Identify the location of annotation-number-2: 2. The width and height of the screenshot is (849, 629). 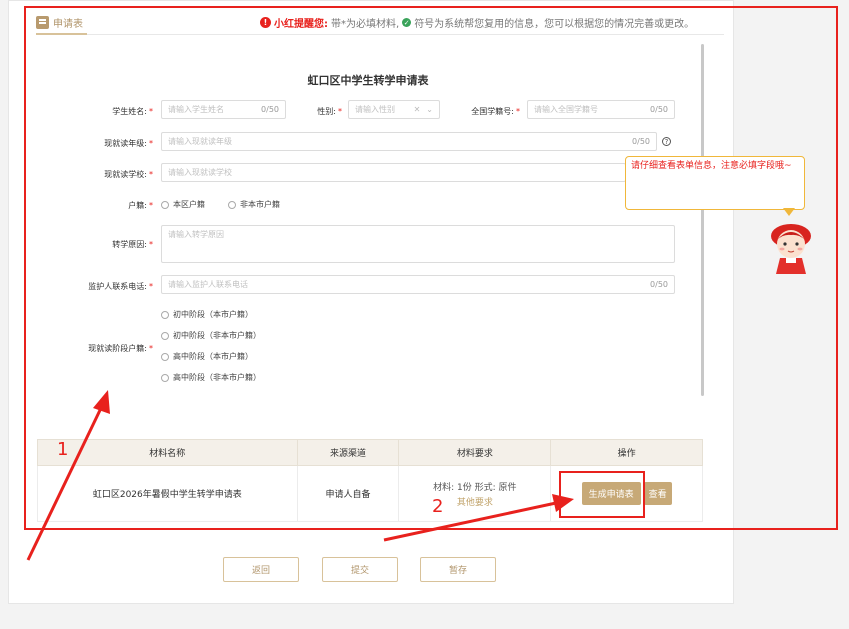
(438, 506).